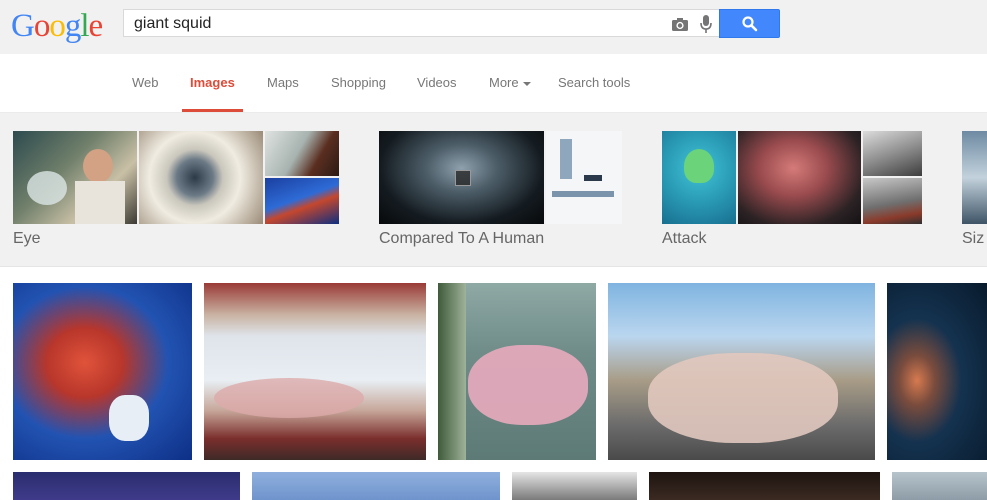 This screenshot has height=500, width=987. Describe the element at coordinates (437, 83) in the screenshot. I see `tab-videos: Videos` at that location.